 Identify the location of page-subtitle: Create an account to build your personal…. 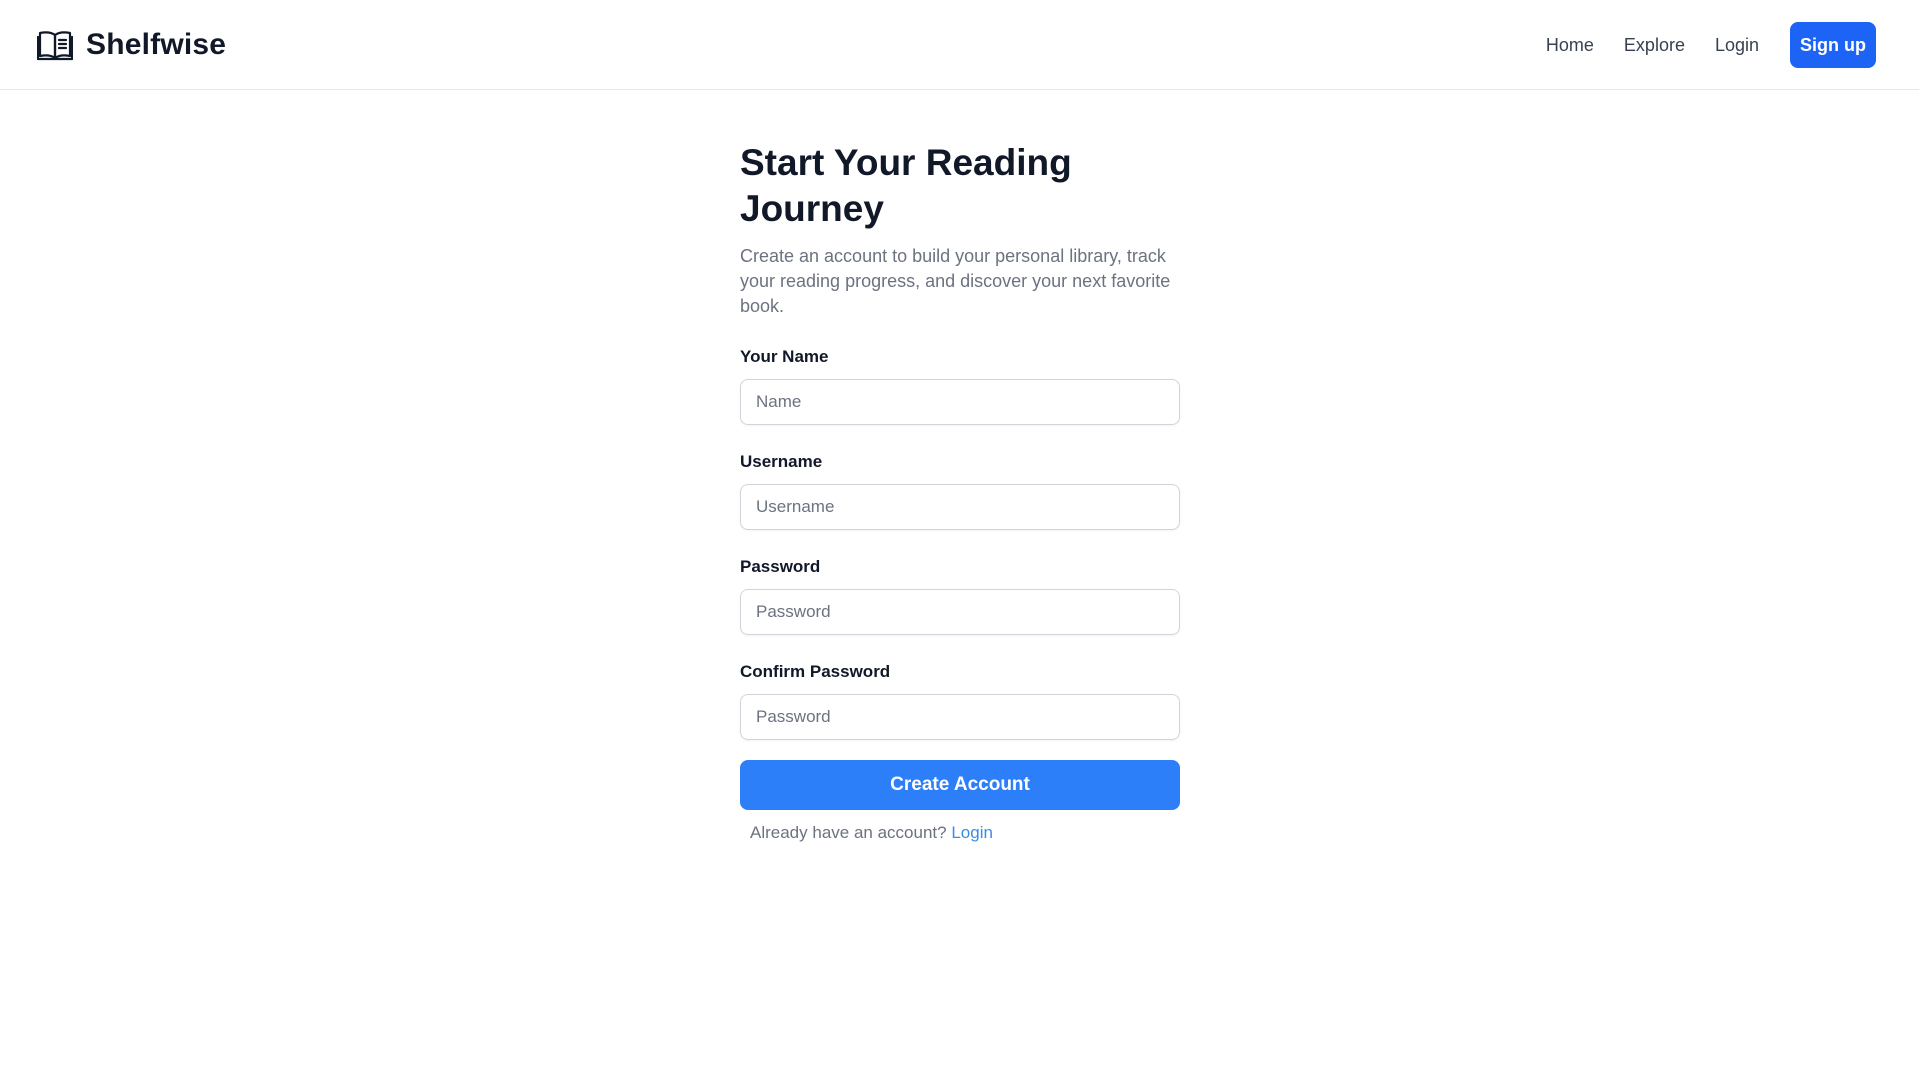
(955, 281).